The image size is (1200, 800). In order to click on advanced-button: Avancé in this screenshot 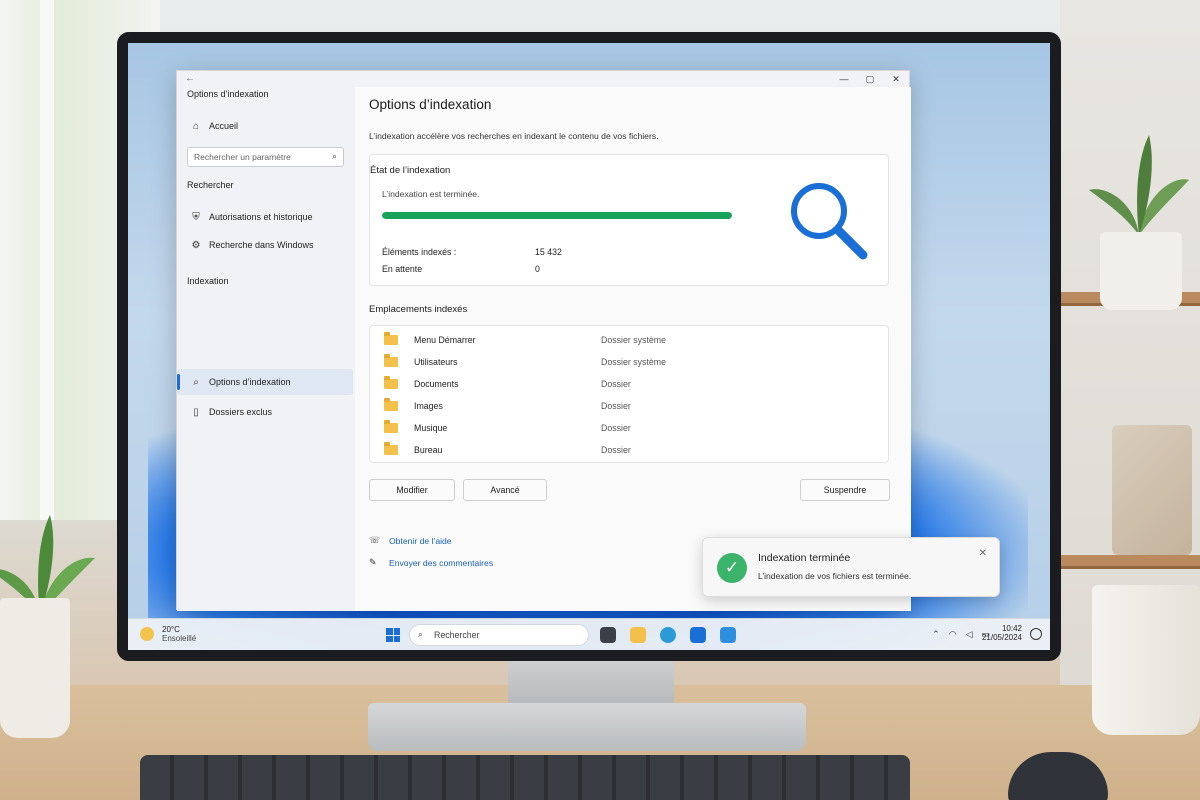, I will do `click(505, 490)`.